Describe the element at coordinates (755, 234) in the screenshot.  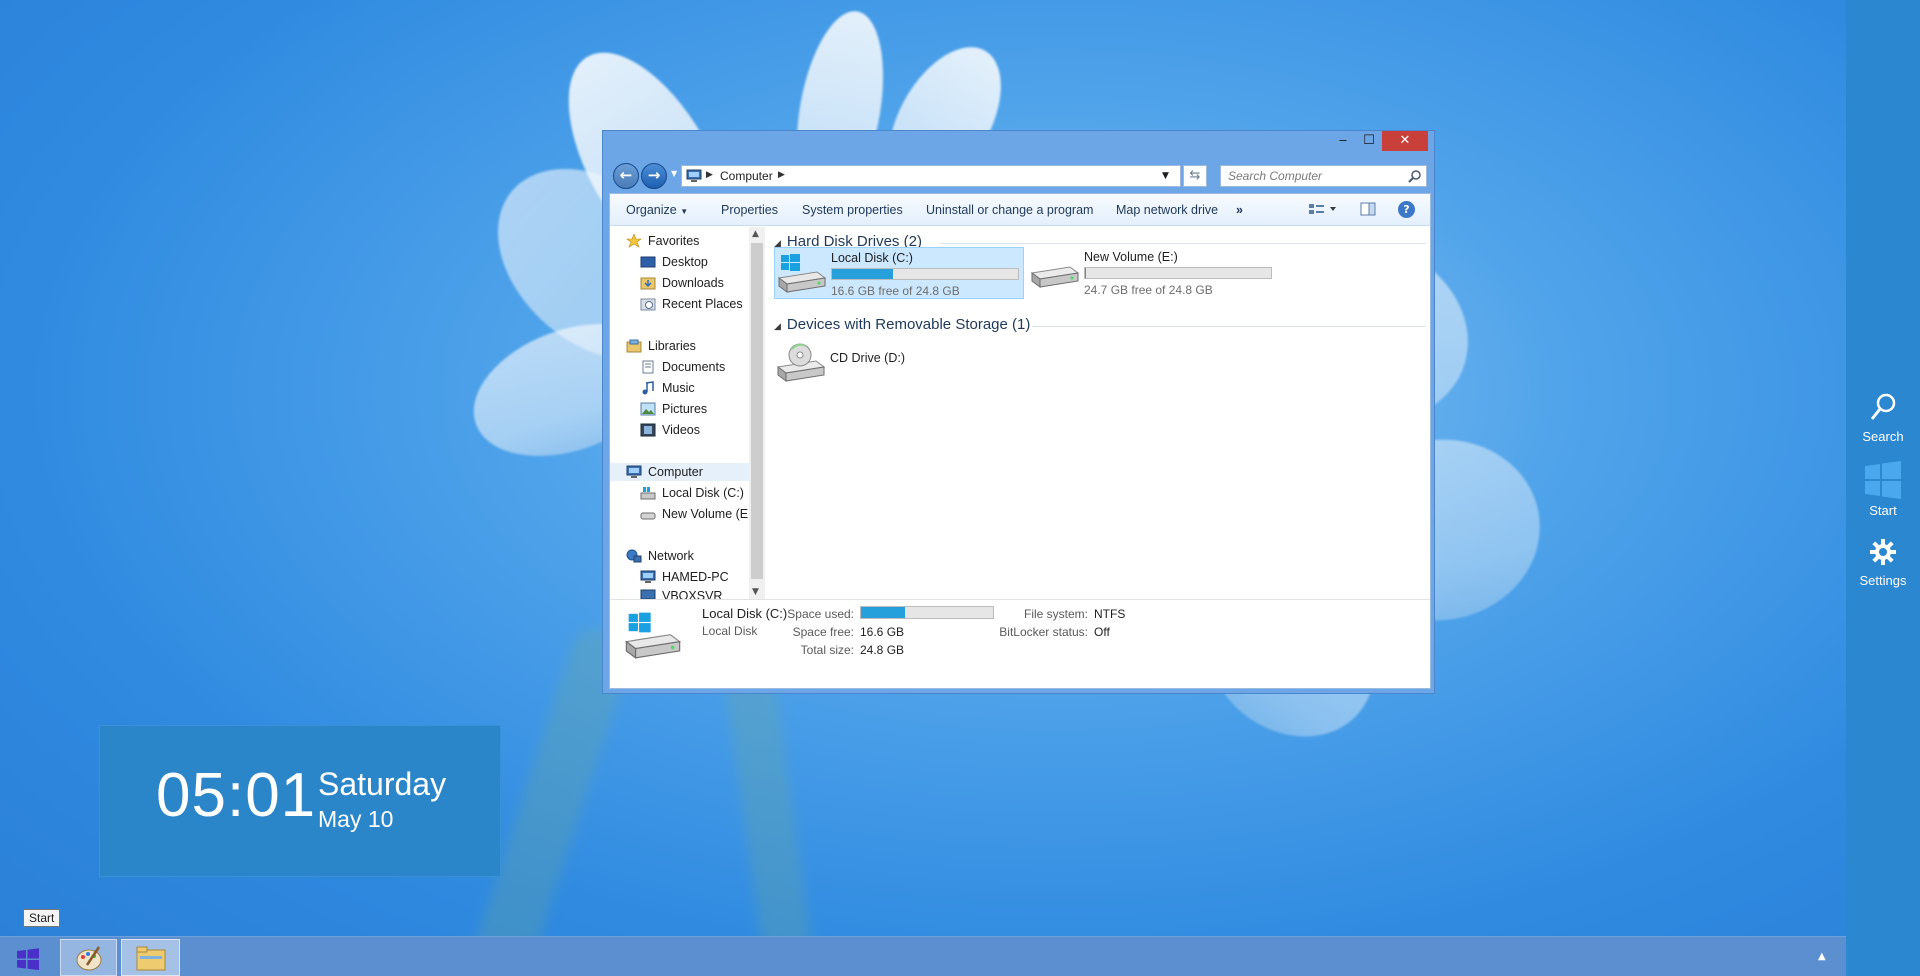
I see `scroll-up-arrow-icon: ▲` at that location.